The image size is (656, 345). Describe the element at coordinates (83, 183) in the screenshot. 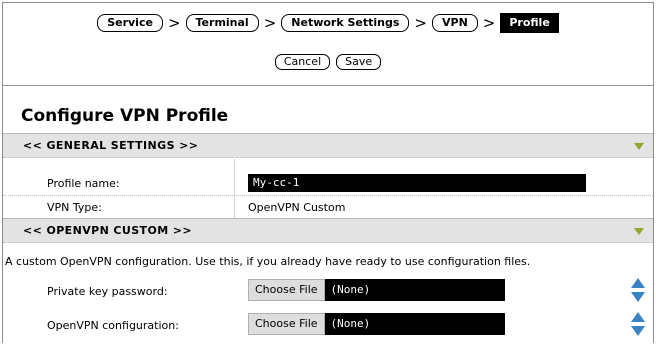

I see `profile-name-label: Profile name:` at that location.